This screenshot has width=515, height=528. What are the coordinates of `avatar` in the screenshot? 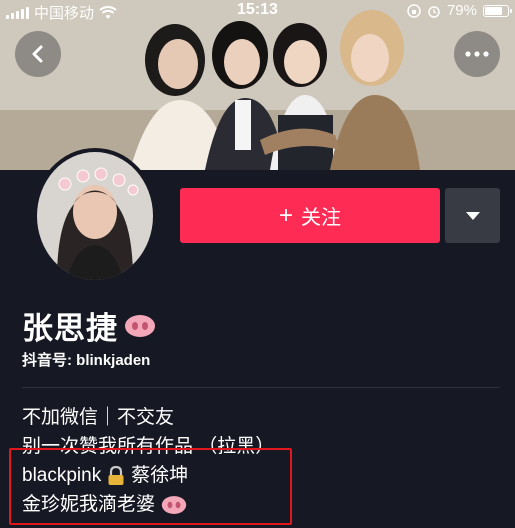 It's located at (95, 216).